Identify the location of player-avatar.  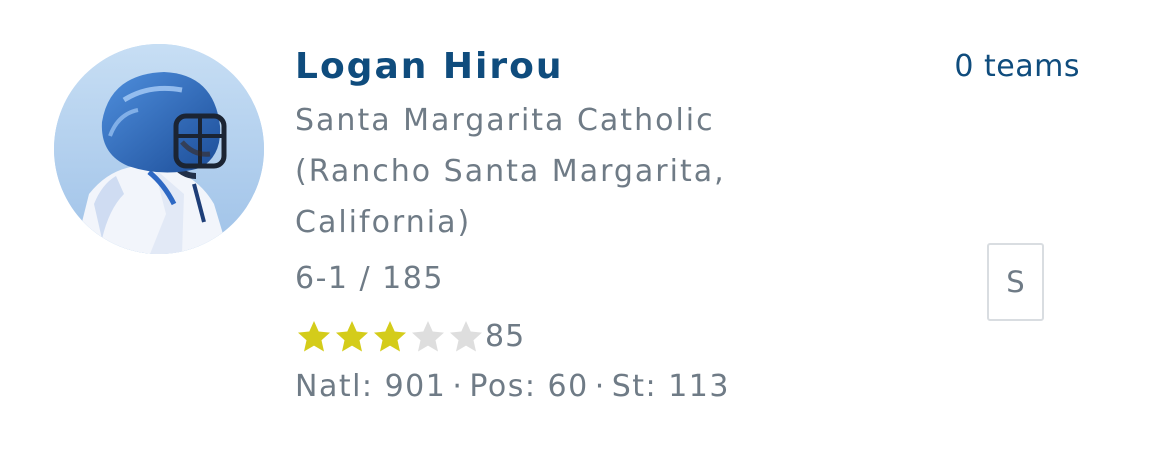
(159, 149).